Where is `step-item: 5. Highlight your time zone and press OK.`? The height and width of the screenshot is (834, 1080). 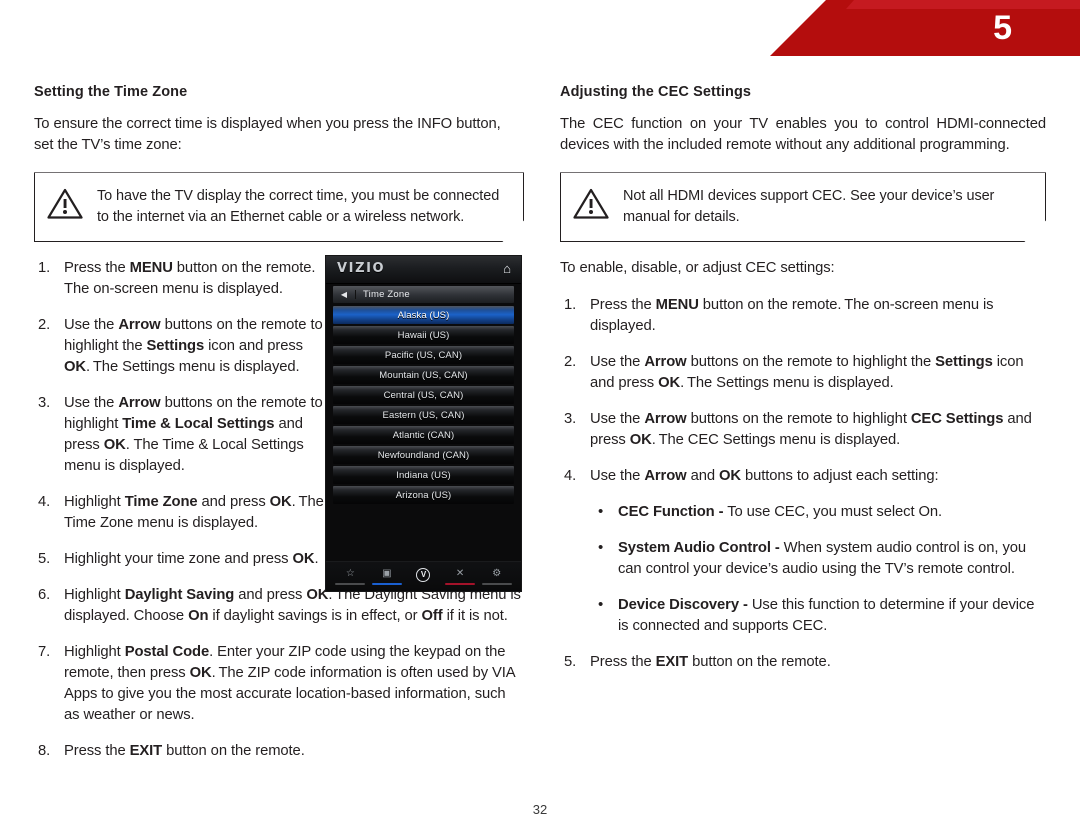 step-item: 5. Highlight your time zone and press OK. is located at coordinates (183, 559).